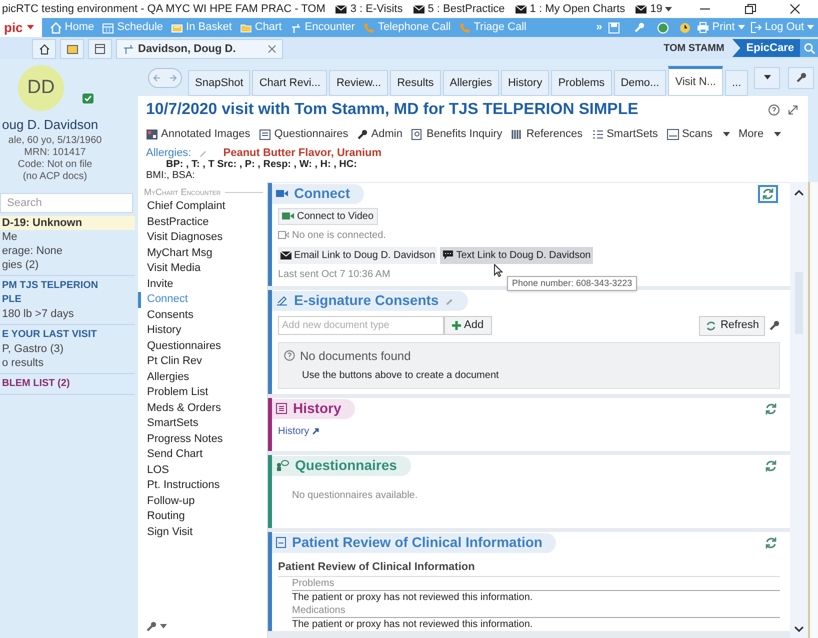  What do you see at coordinates (470, 83) in the screenshot?
I see `activity-tab: Allergies` at bounding box center [470, 83].